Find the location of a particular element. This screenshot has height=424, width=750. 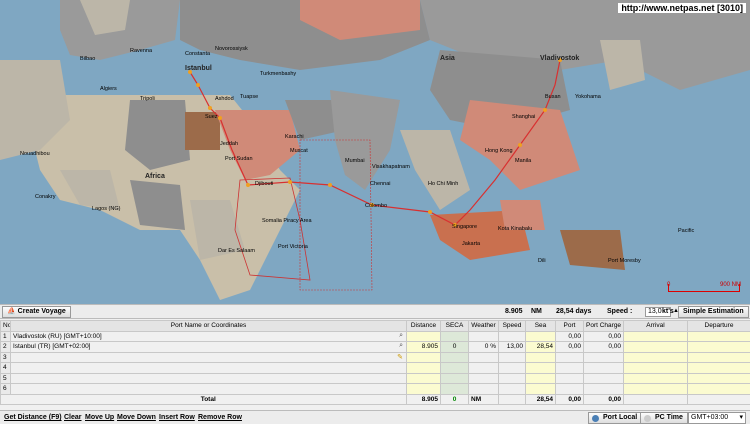

move-down-link: Move Down is located at coordinates (136, 417).